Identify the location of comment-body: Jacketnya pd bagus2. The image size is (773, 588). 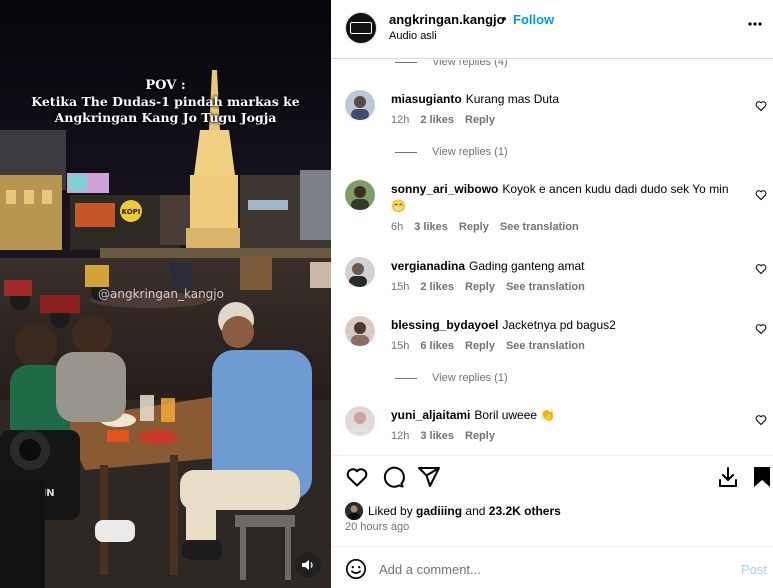
(559, 325).